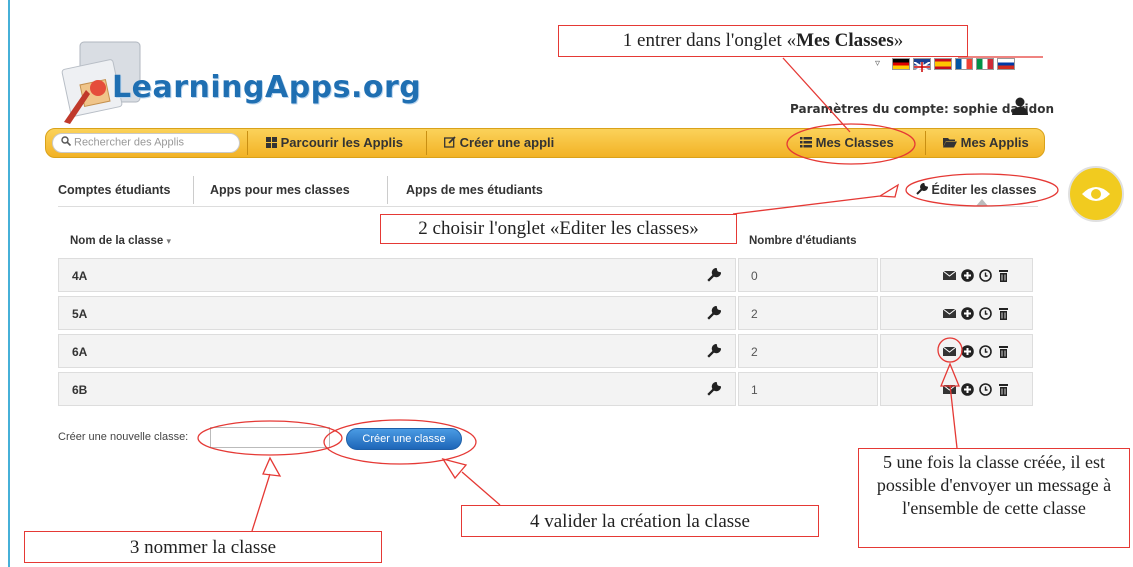 The height and width of the screenshot is (567, 1133). Describe the element at coordinates (507, 142) in the screenshot. I see `nav-create-label: Créer une appli` at that location.